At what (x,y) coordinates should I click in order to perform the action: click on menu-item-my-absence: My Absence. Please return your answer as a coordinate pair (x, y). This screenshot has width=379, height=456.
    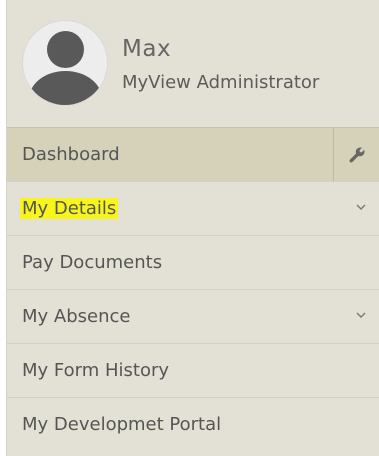
    Looking at the image, I should click on (193, 316).